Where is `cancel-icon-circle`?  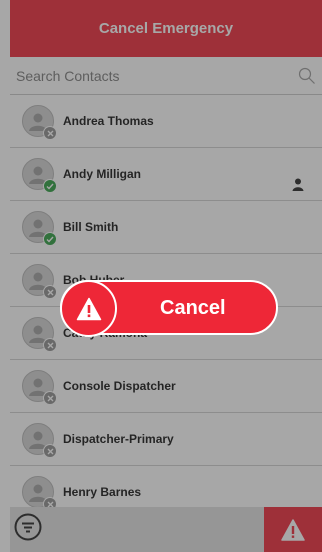 cancel-icon-circle is located at coordinates (88, 308).